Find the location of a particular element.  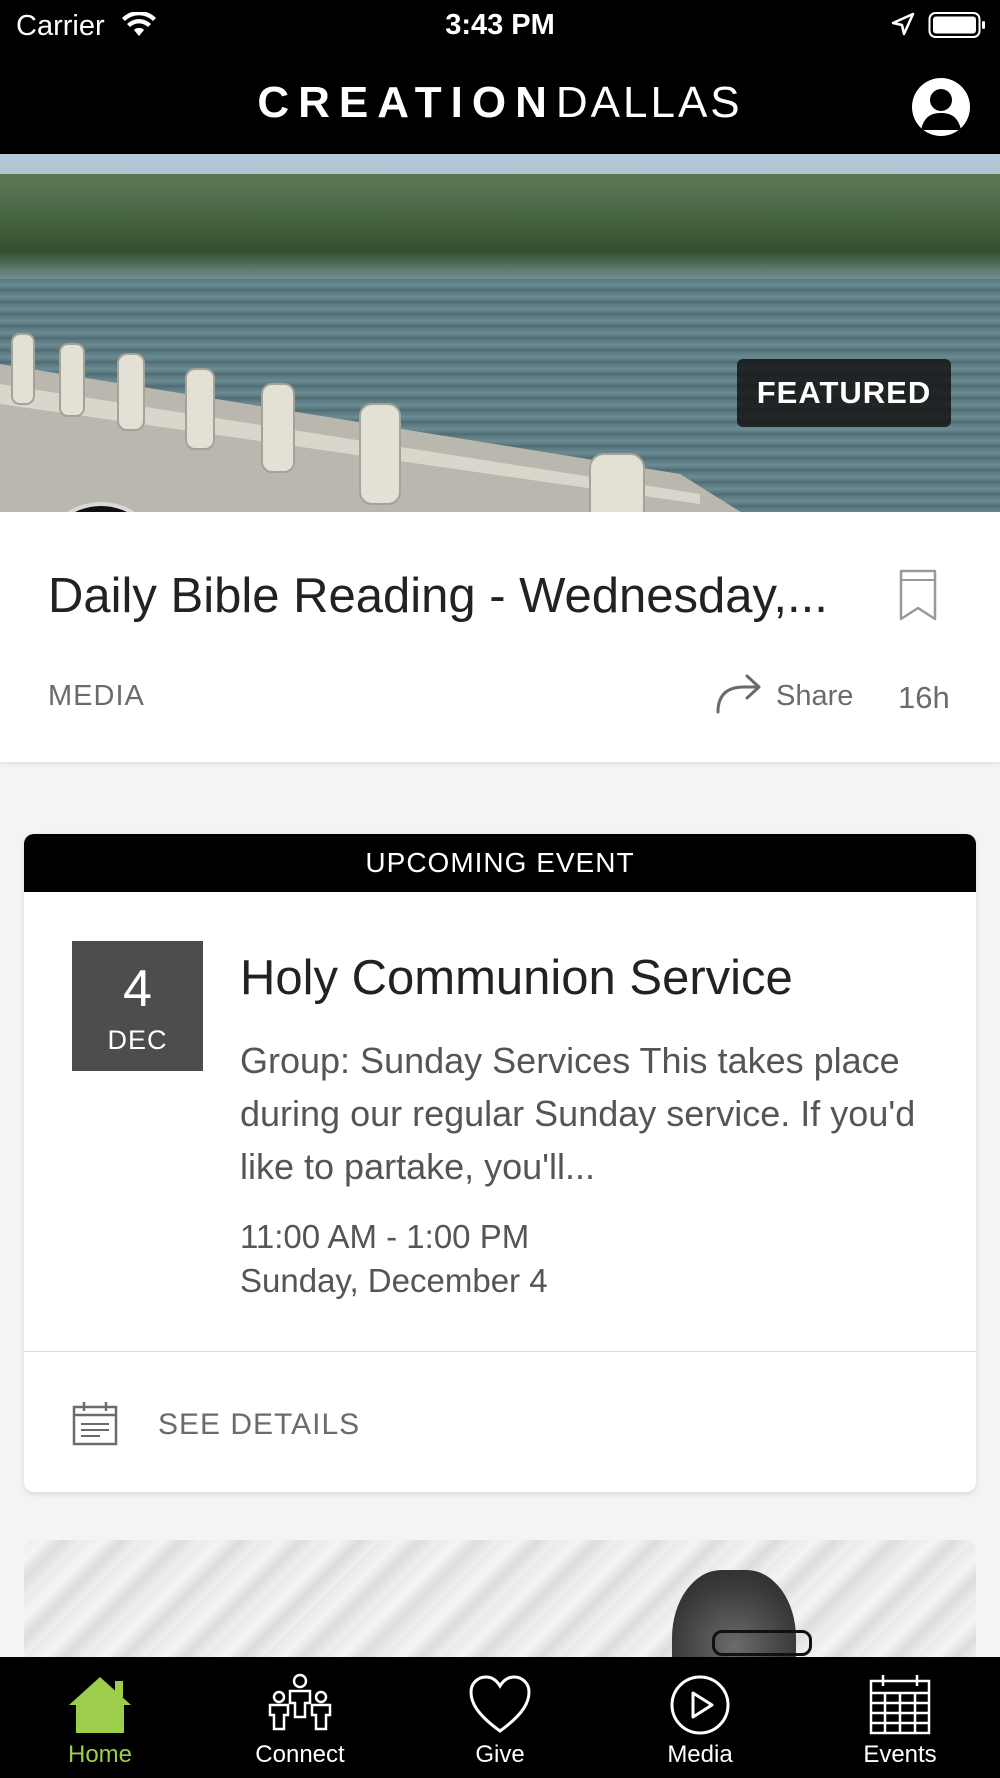

event-month: DEC is located at coordinates (137, 1040).